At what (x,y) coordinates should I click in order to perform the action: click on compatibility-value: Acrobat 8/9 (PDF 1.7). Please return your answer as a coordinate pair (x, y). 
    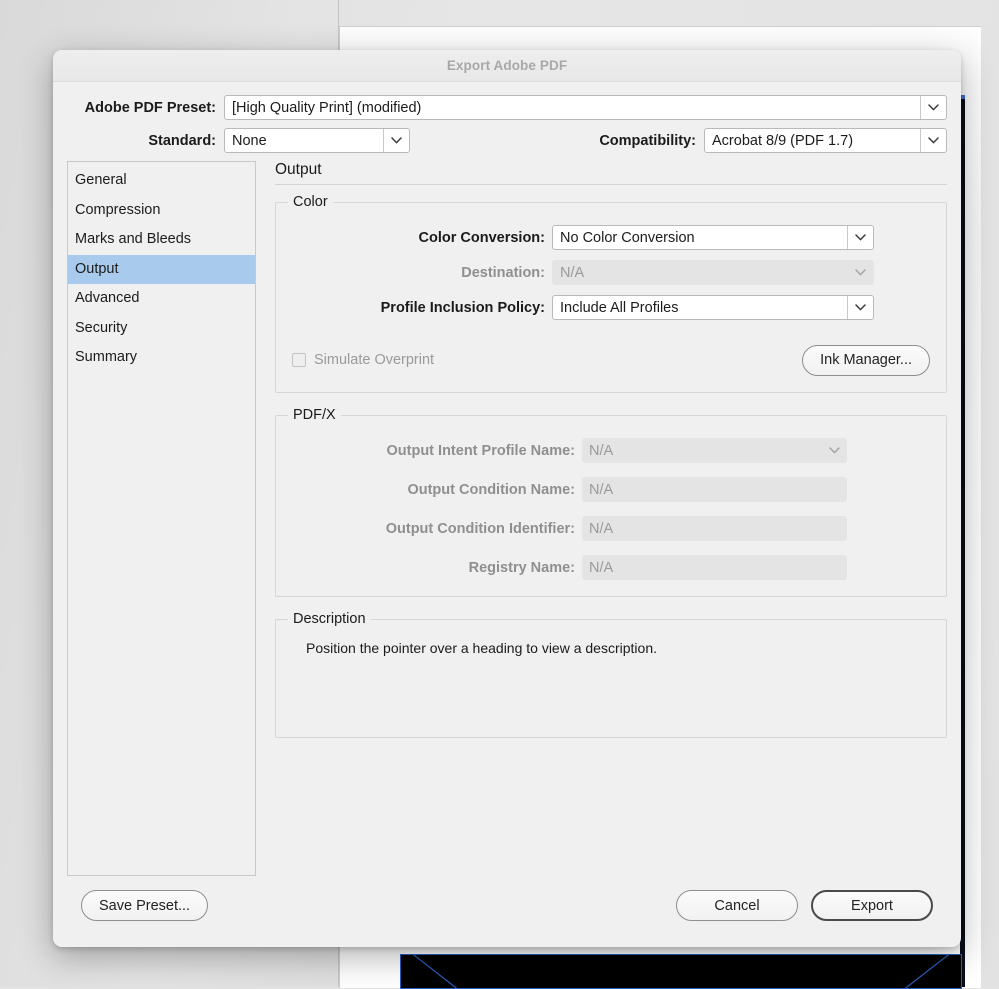
    Looking at the image, I should click on (783, 140).